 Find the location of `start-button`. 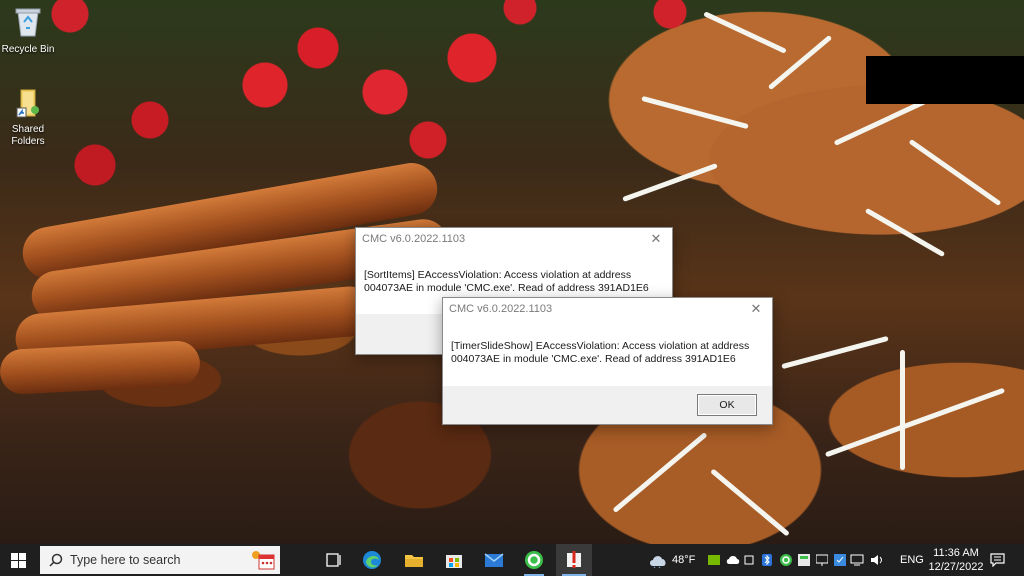

start-button is located at coordinates (19, 560).